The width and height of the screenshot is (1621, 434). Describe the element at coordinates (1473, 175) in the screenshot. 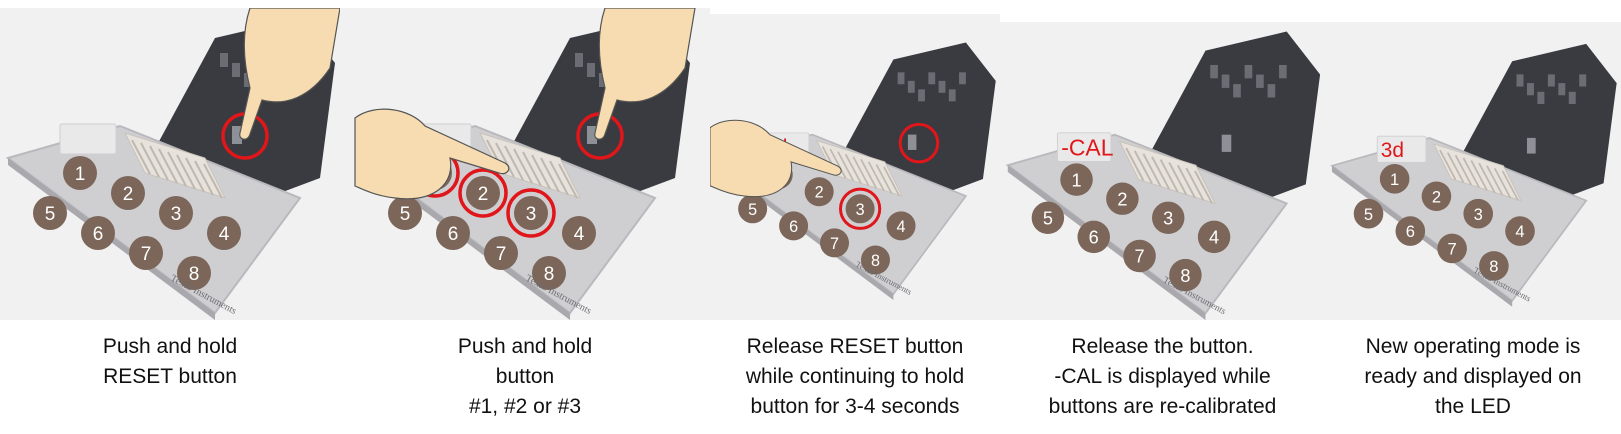

I see `board-illustration: 3d12345678Texas Instruments` at that location.